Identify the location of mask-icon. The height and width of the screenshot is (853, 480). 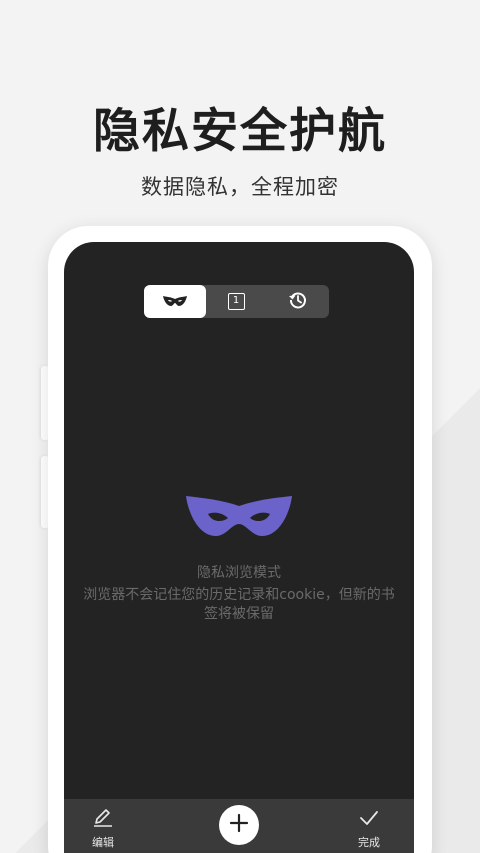
(175, 301).